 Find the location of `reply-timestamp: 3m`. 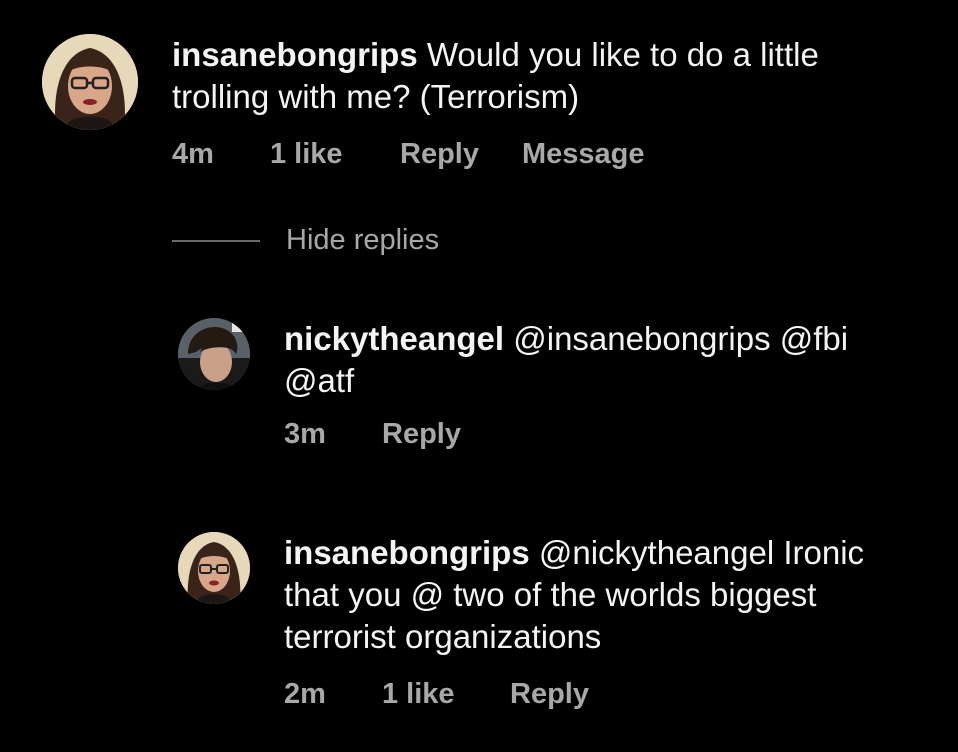

reply-timestamp: 3m is located at coordinates (305, 434).